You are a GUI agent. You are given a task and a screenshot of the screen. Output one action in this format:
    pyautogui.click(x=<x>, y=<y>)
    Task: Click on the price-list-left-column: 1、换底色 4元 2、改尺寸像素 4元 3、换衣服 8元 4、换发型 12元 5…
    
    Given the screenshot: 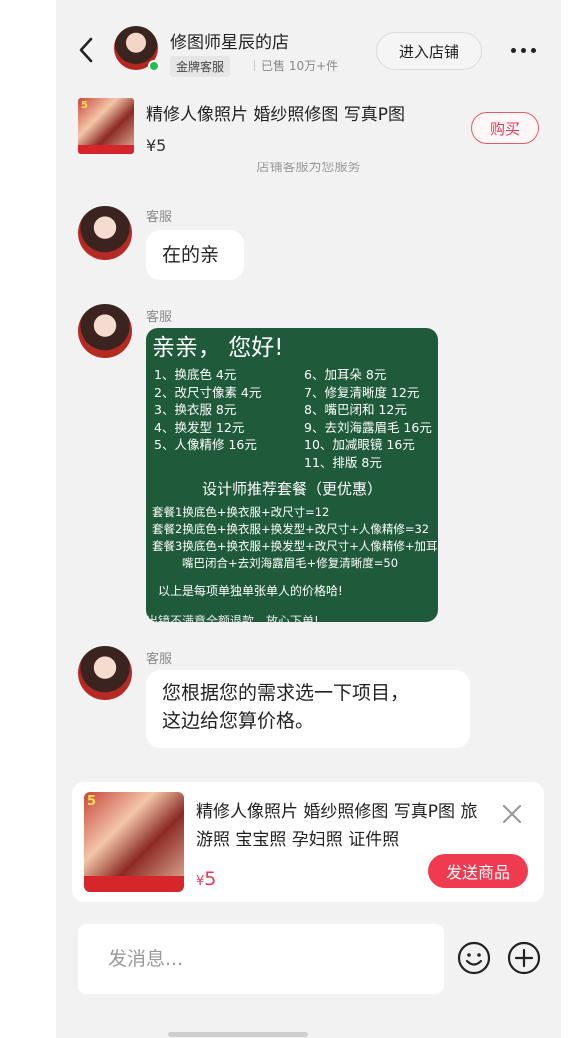 What is the action you would take?
    pyautogui.click(x=207, y=410)
    